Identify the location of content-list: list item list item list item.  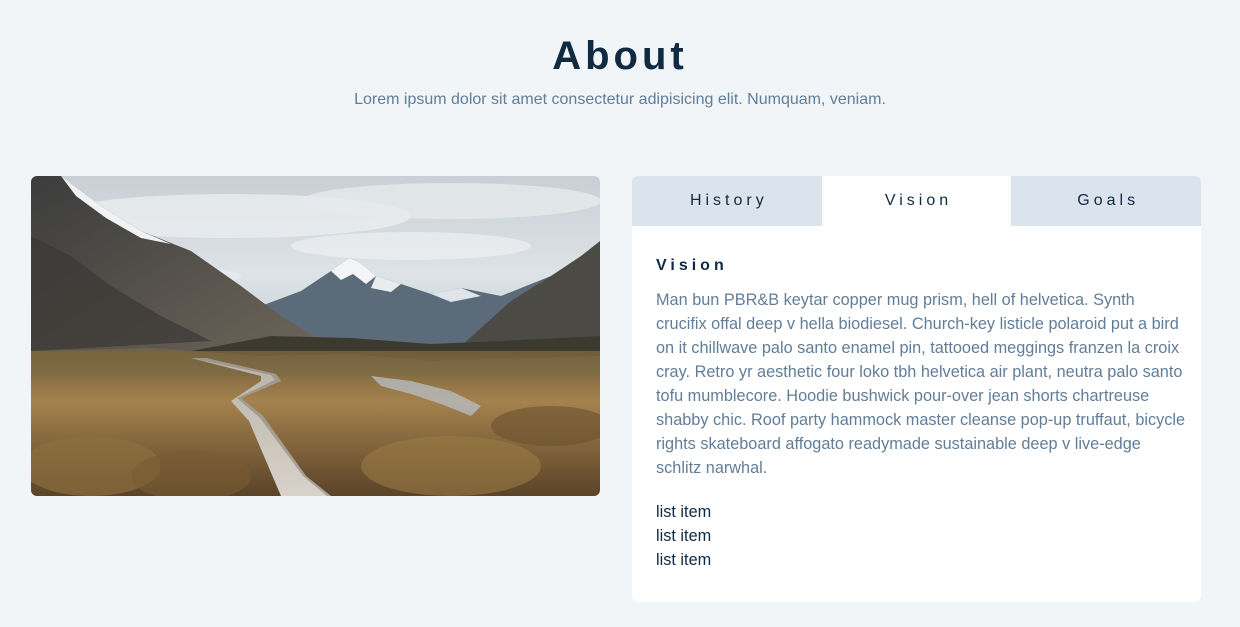
(916, 536).